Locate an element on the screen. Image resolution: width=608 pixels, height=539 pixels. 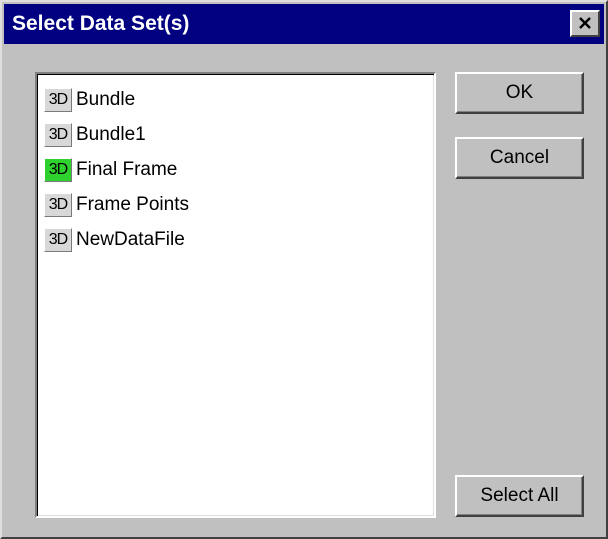
close-icon is located at coordinates (585, 23).